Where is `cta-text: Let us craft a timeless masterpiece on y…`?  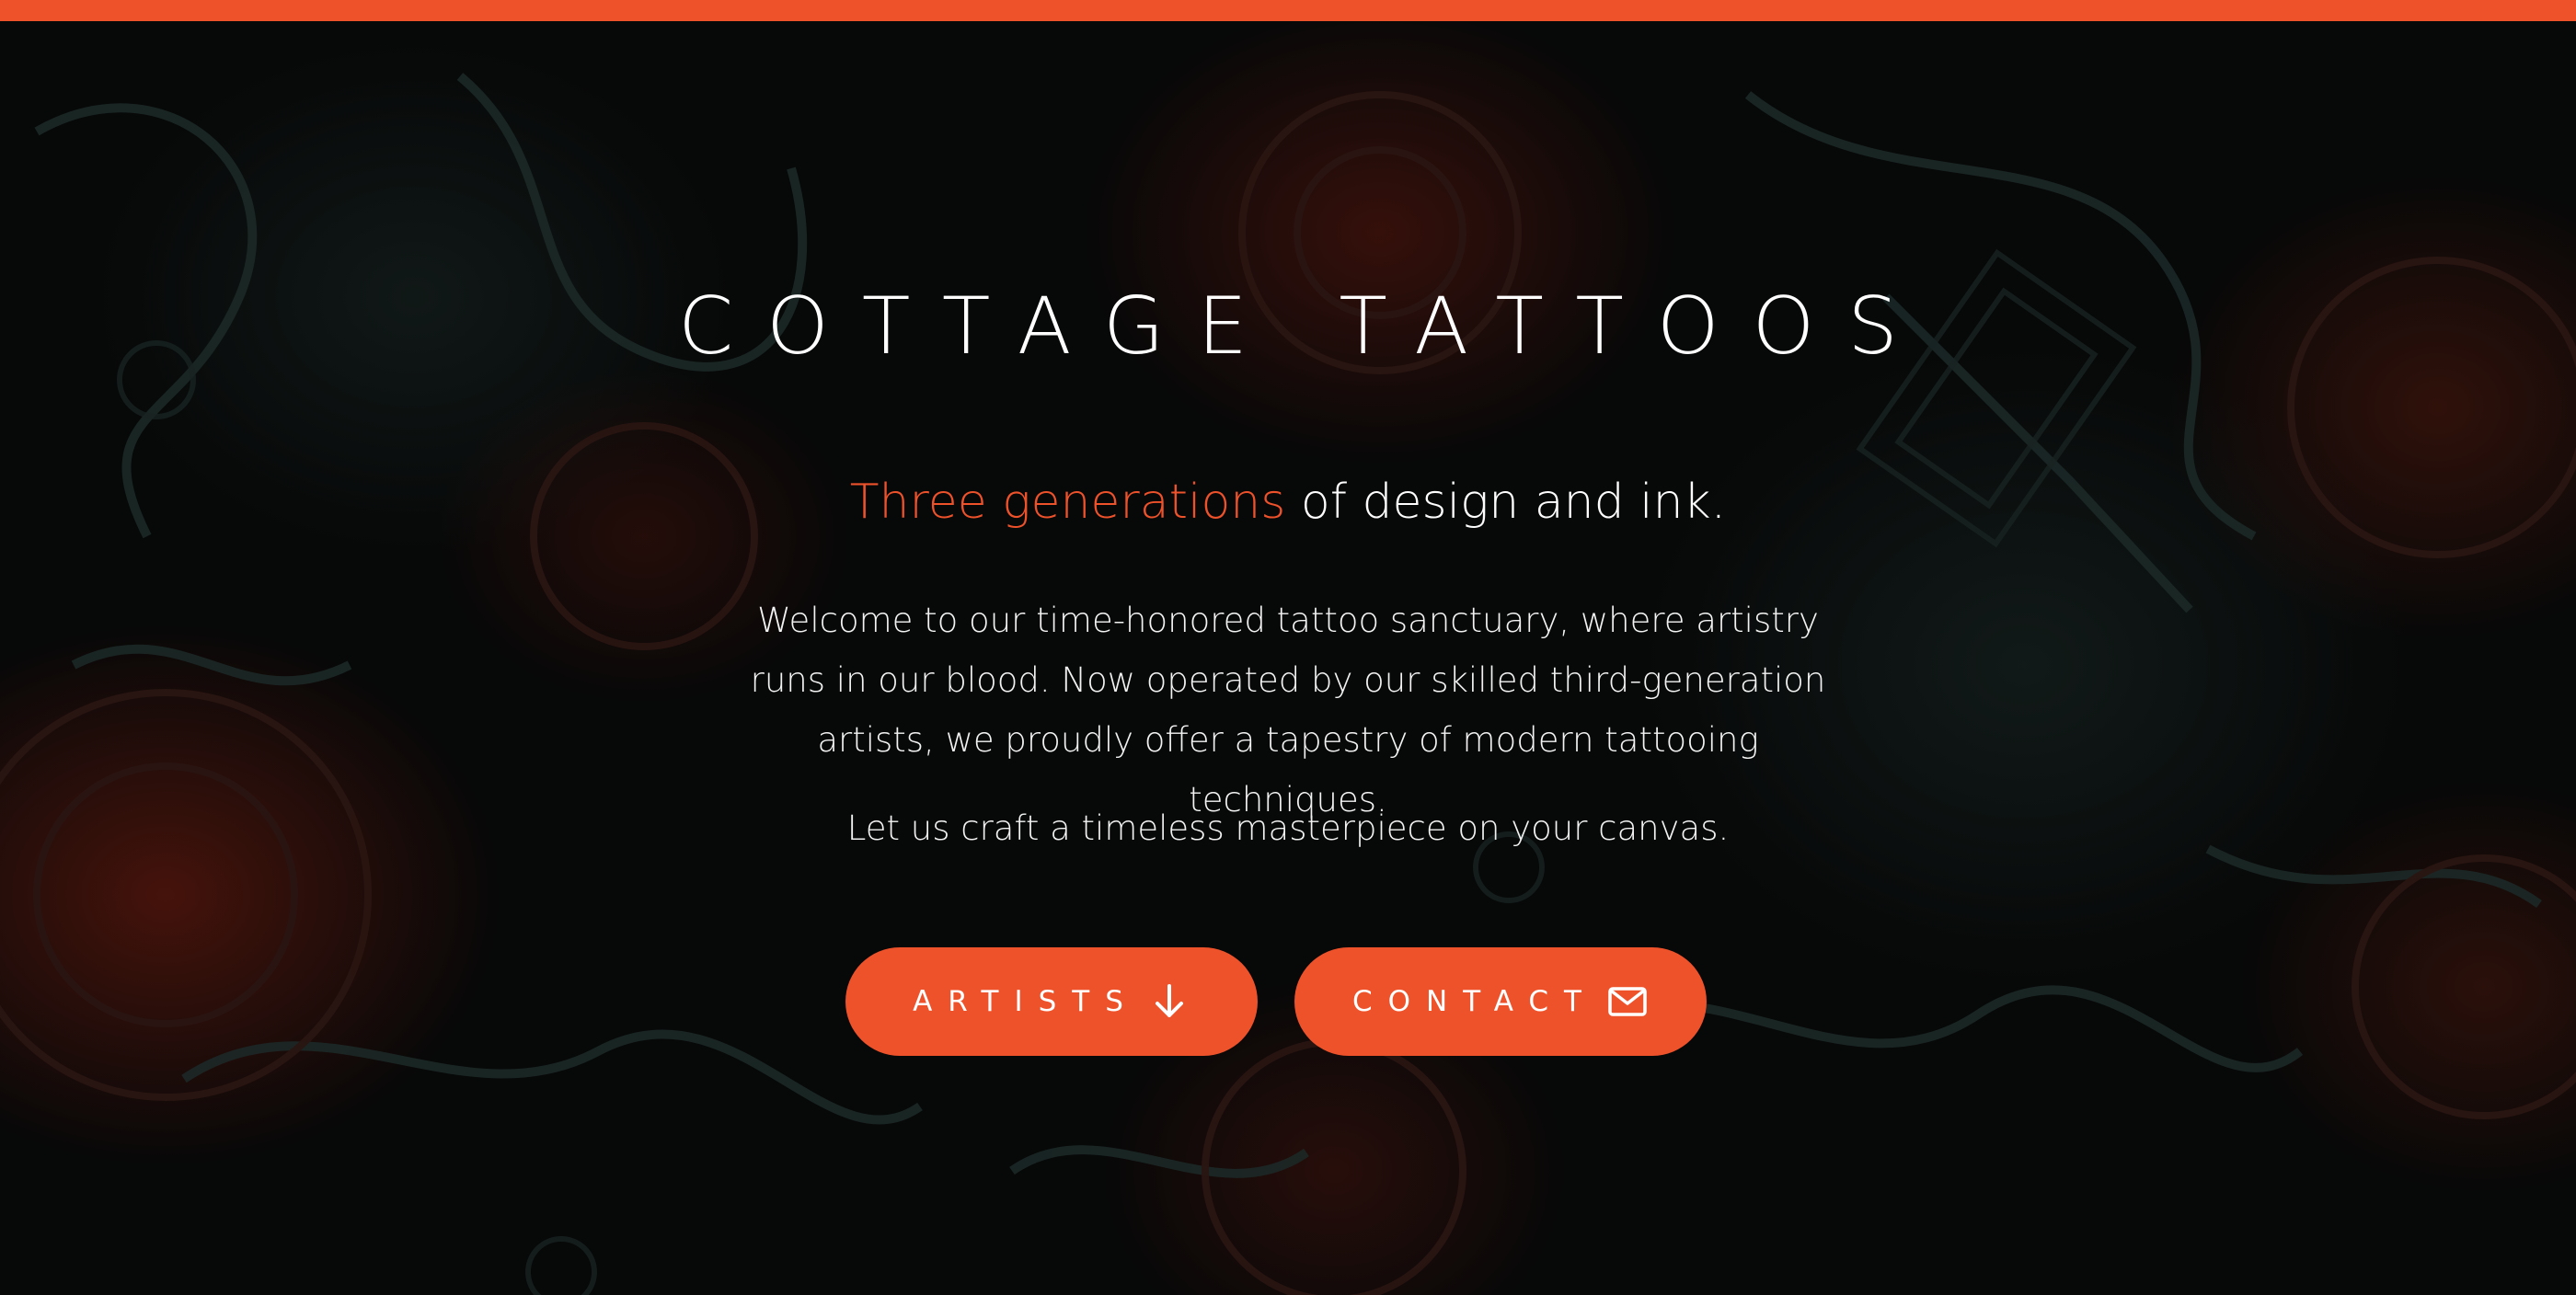
cta-text: Let us craft a timeless masterpiece on y… is located at coordinates (1288, 828).